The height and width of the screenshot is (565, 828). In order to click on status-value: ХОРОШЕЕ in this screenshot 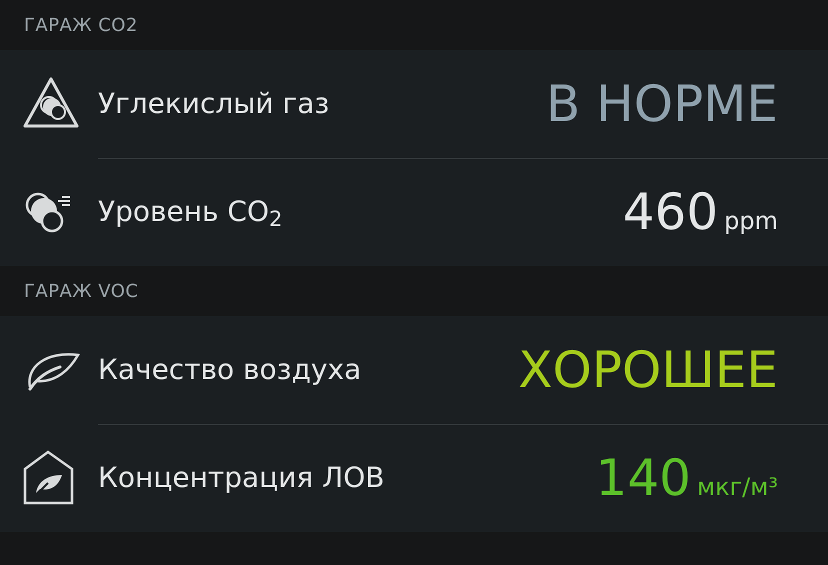, I will do `click(648, 370)`.